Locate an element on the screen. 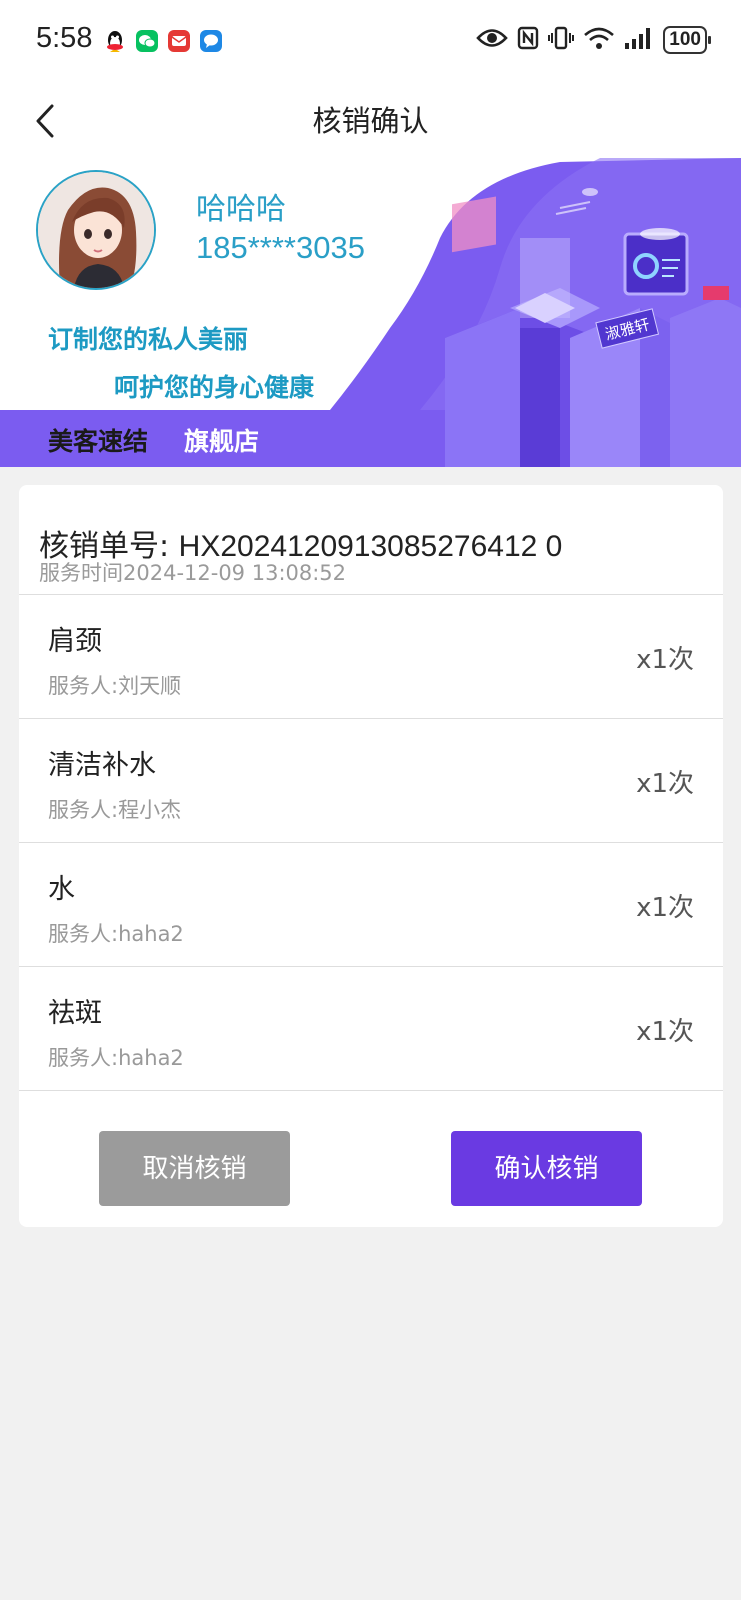 The width and height of the screenshot is (741, 1600). app-header: 核销确认 is located at coordinates (370, 121).